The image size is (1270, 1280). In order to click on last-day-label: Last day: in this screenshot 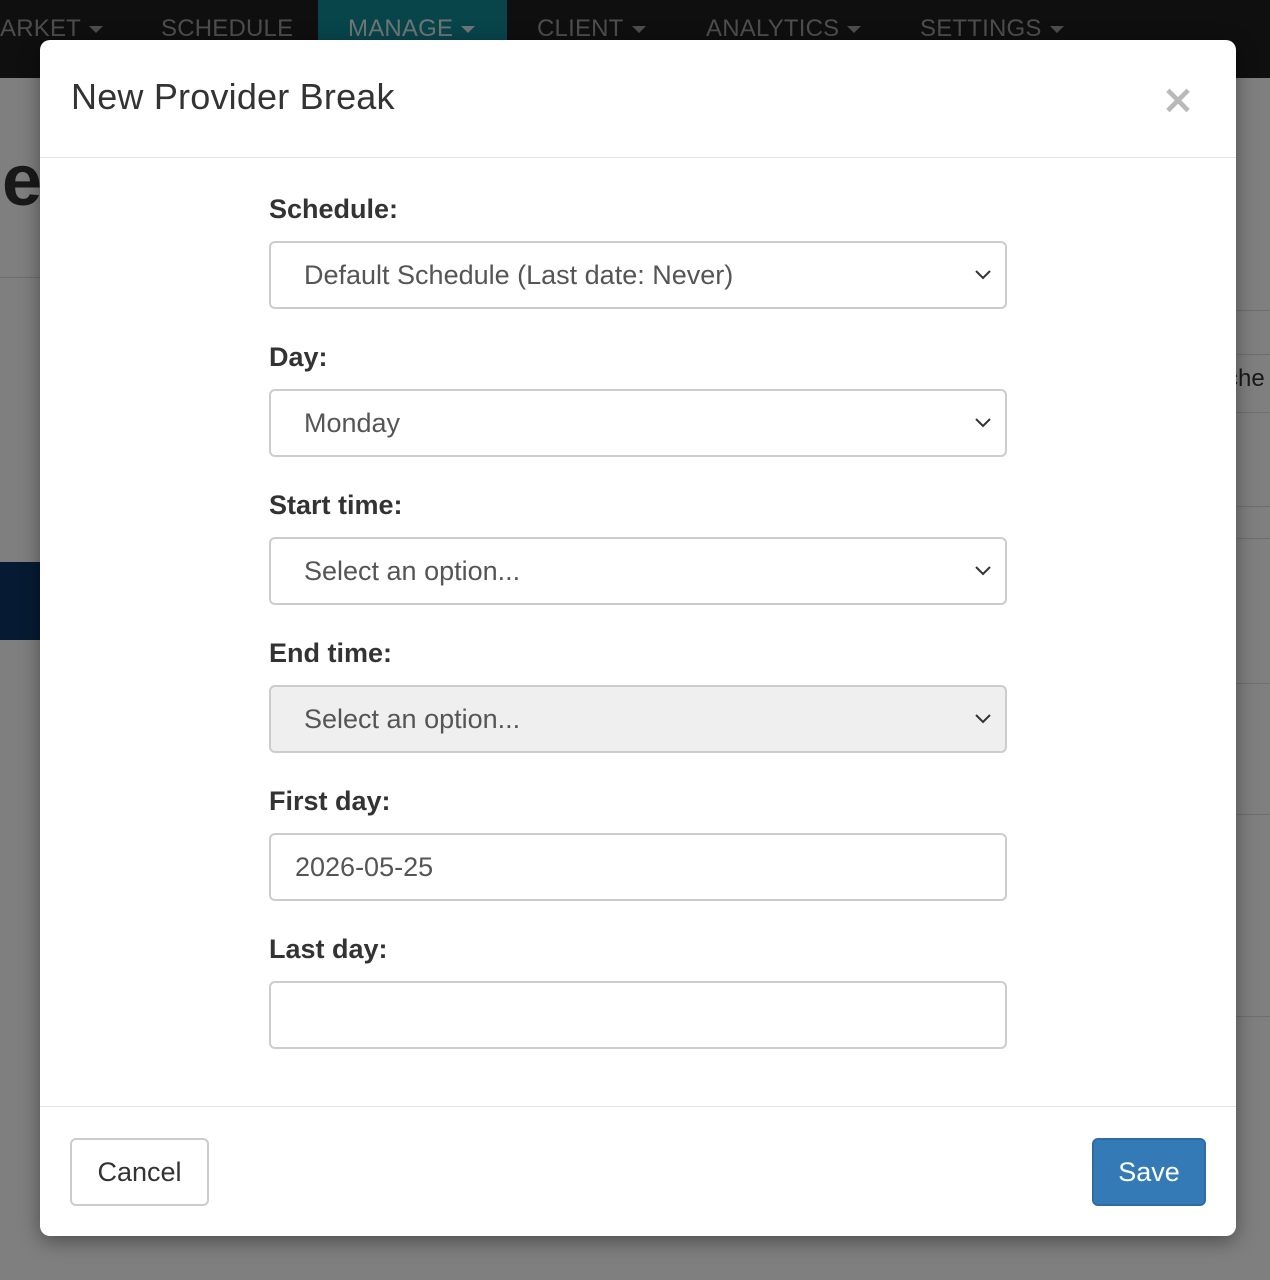, I will do `click(328, 949)`.